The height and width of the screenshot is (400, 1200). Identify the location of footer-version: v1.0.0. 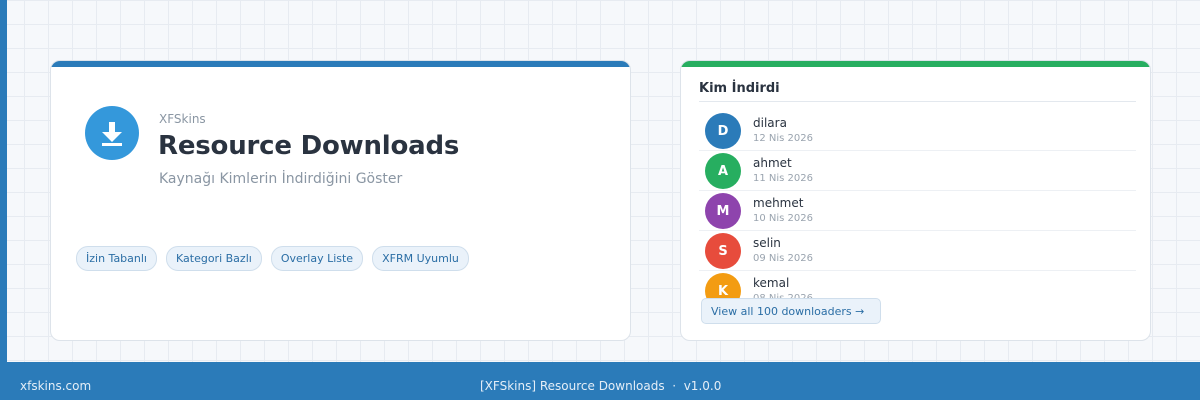
(702, 386).